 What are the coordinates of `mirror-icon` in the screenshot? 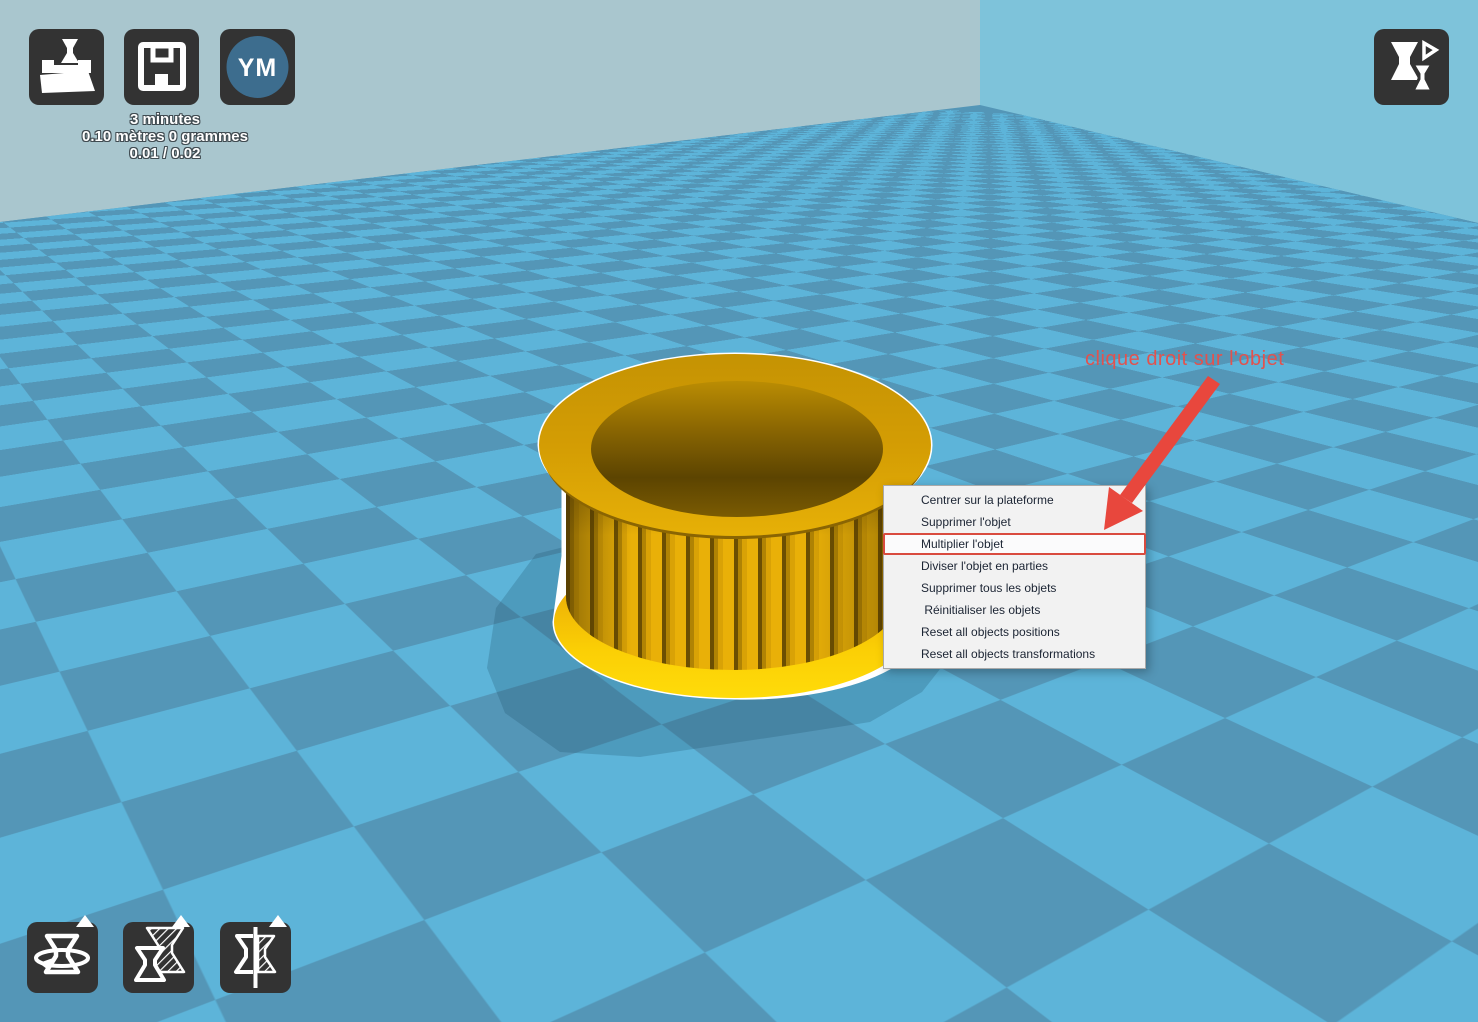 It's located at (255, 957).